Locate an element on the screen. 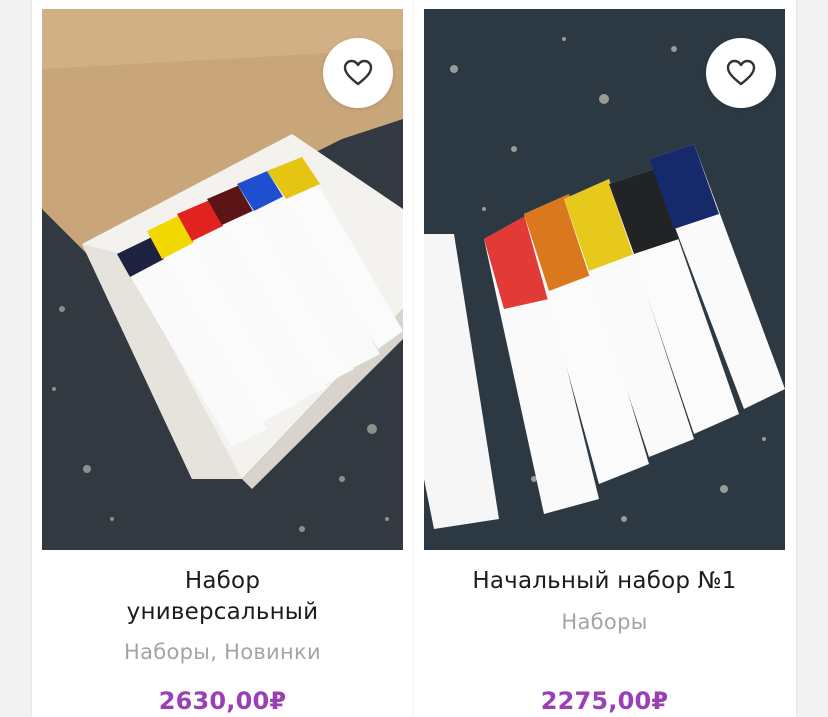  product-price: 2630,00₽ is located at coordinates (222, 701).